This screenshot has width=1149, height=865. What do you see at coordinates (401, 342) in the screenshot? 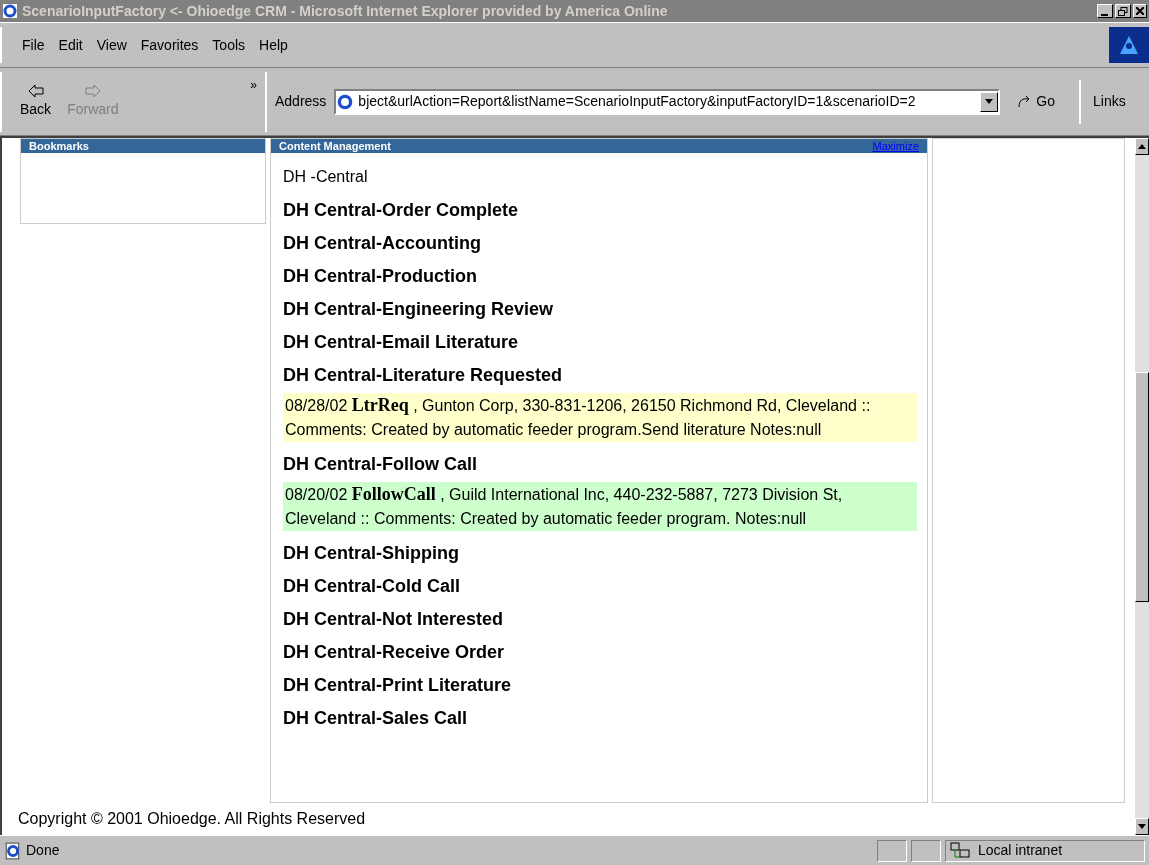
I see `stage-title: DH Central-Email Literature` at bounding box center [401, 342].